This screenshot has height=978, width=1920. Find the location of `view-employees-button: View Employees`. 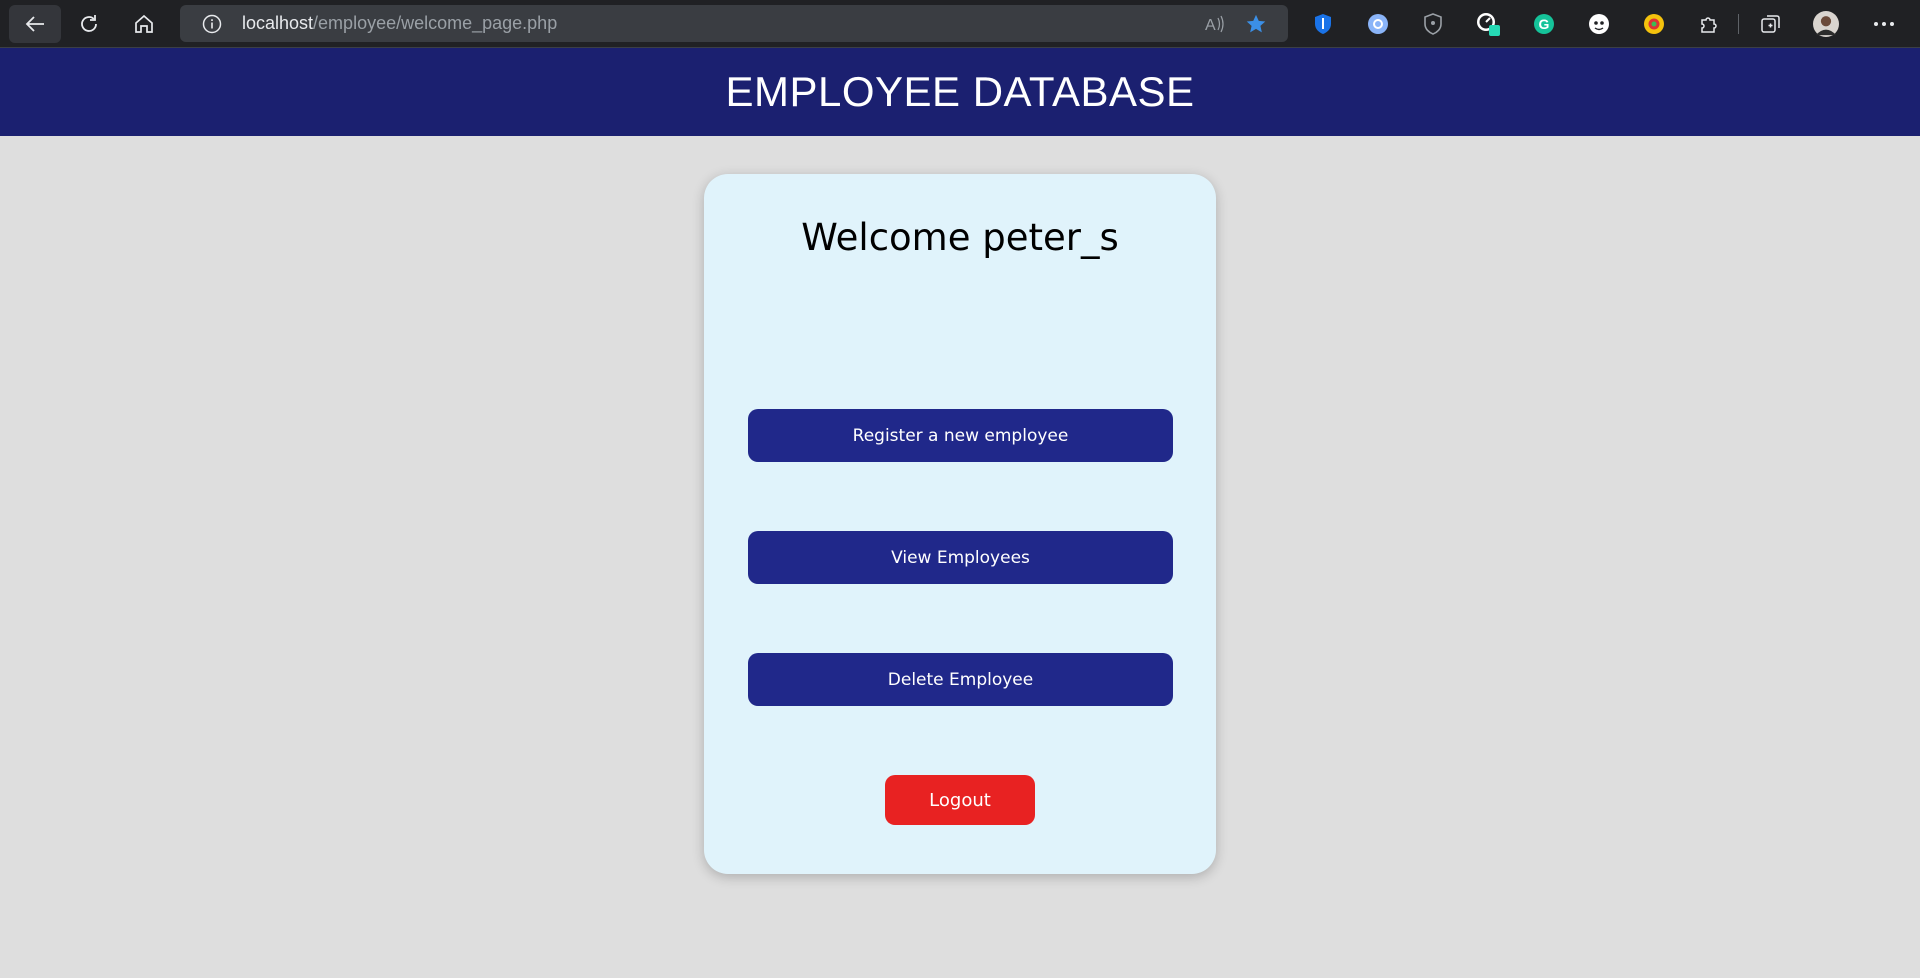

view-employees-button: View Employees is located at coordinates (960, 557).